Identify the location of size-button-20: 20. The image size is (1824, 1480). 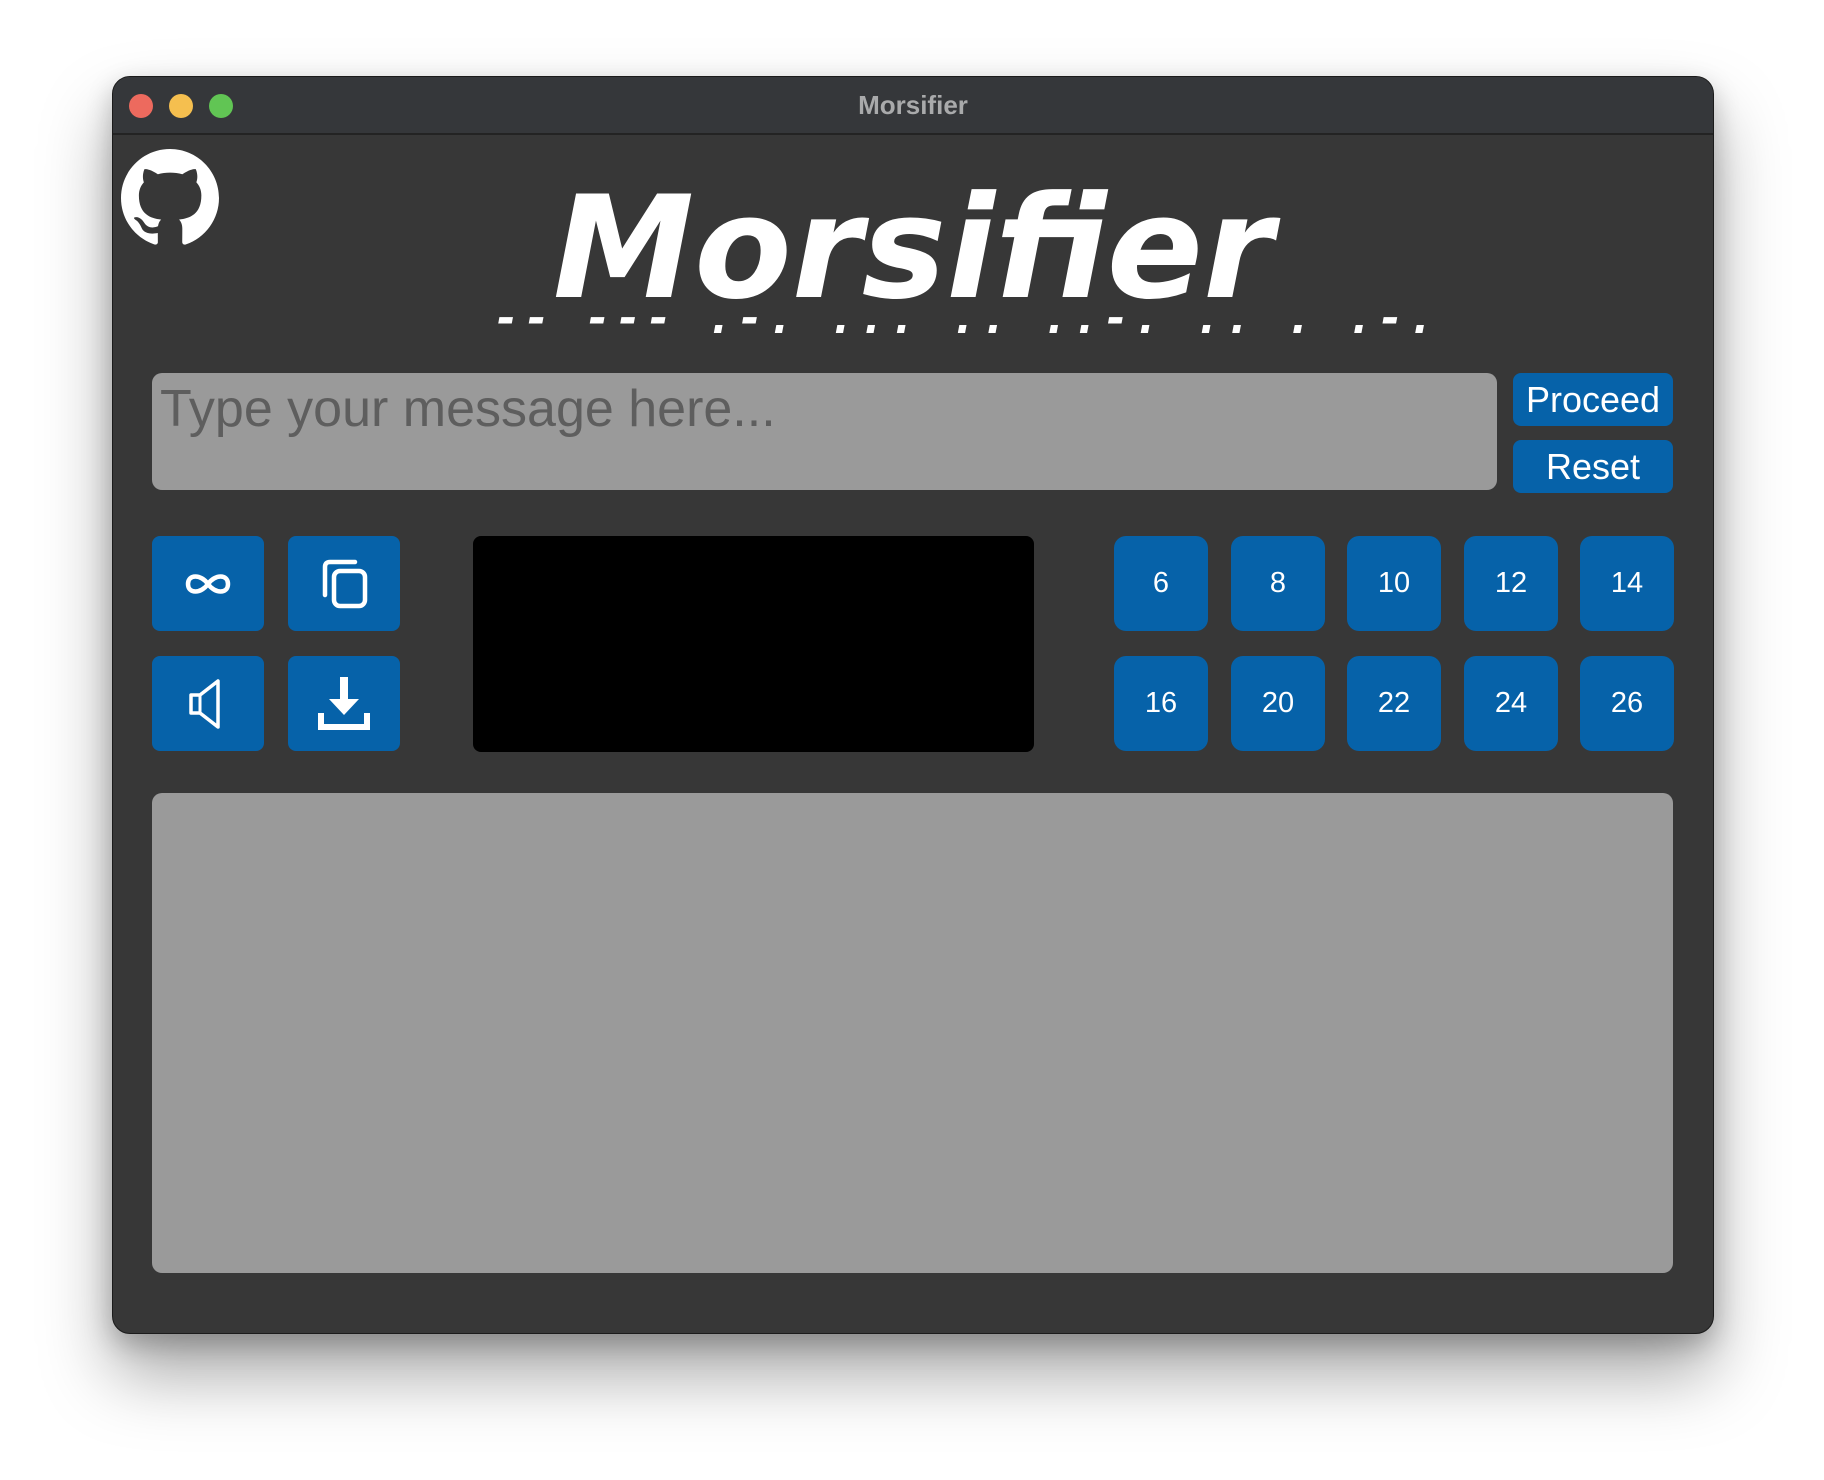
(1278, 703).